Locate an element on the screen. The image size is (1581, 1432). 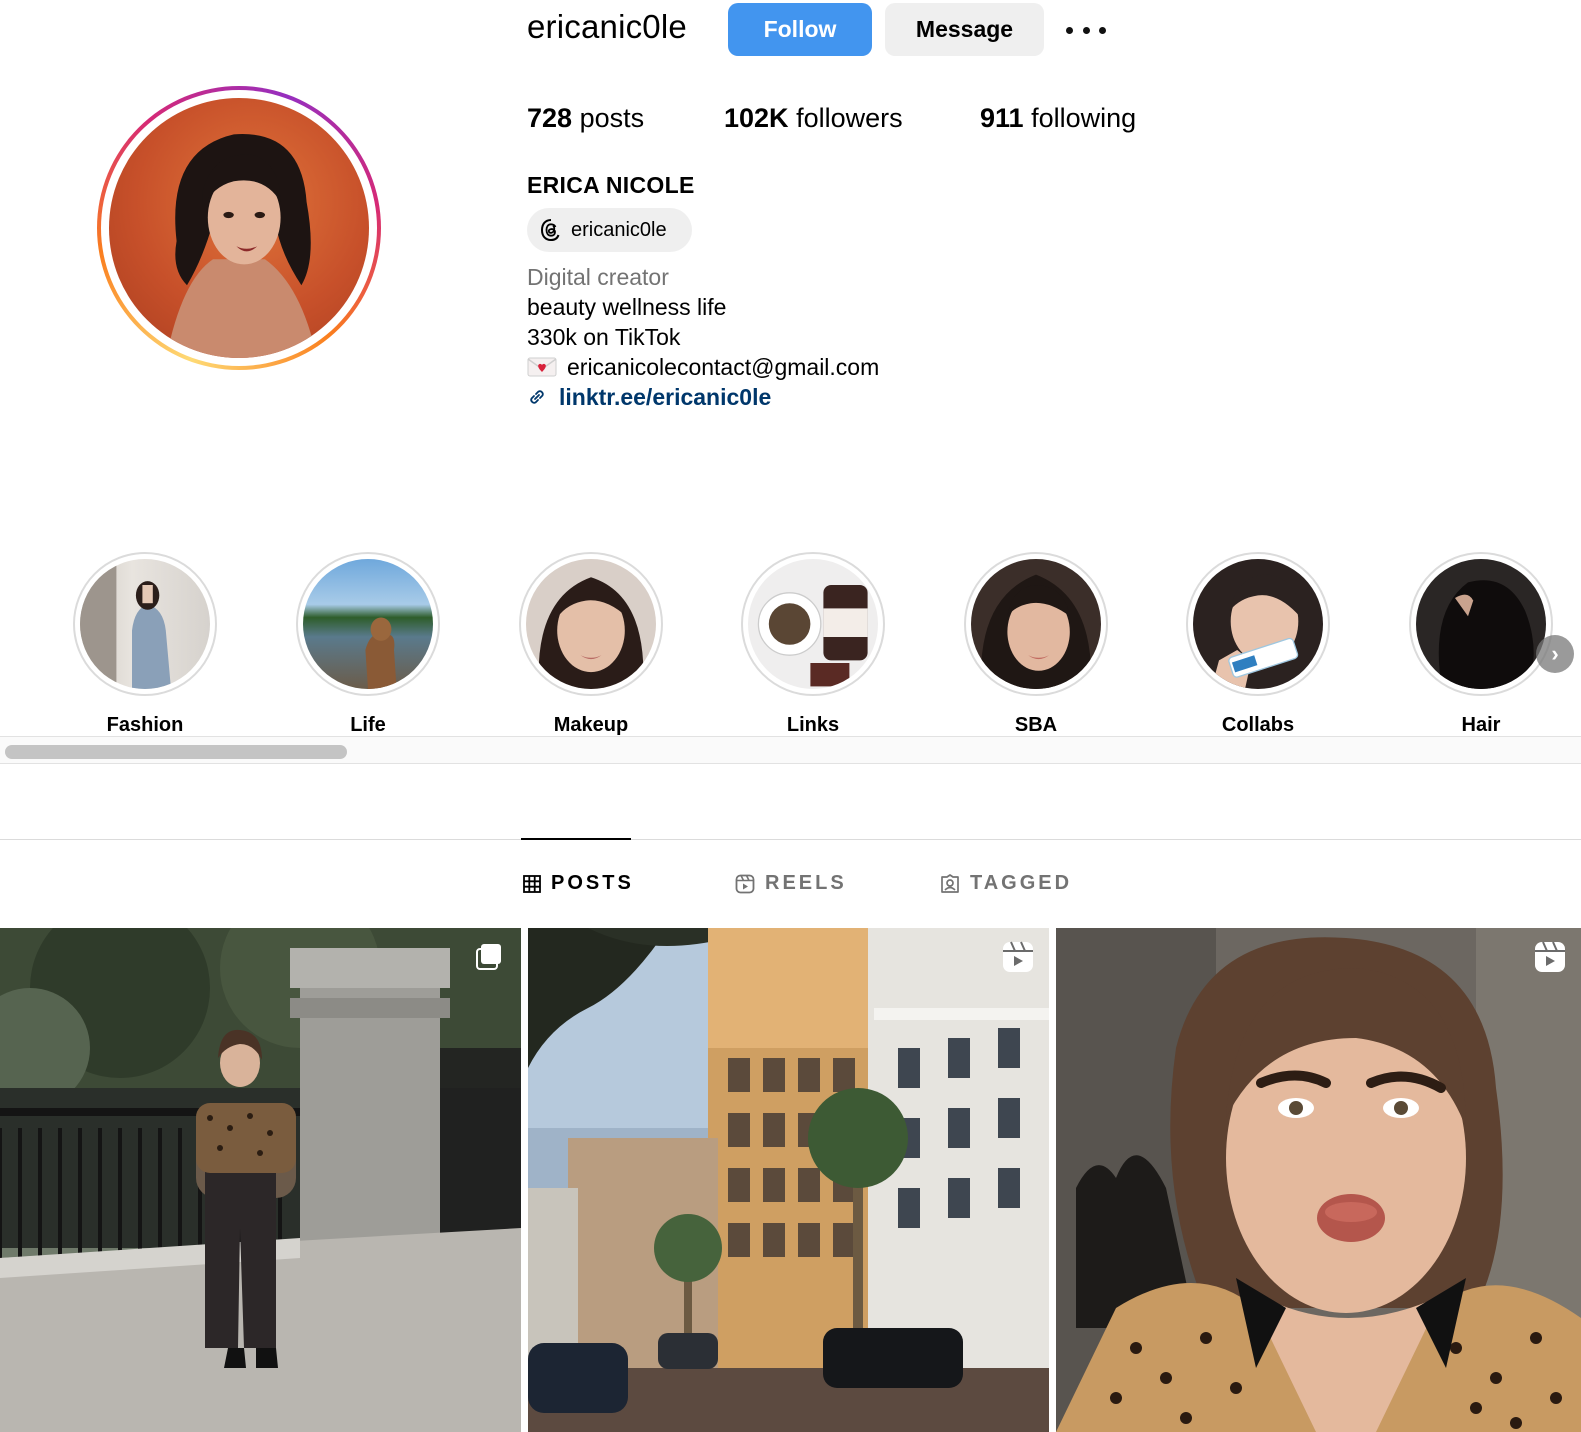
link-icon is located at coordinates (537, 397).